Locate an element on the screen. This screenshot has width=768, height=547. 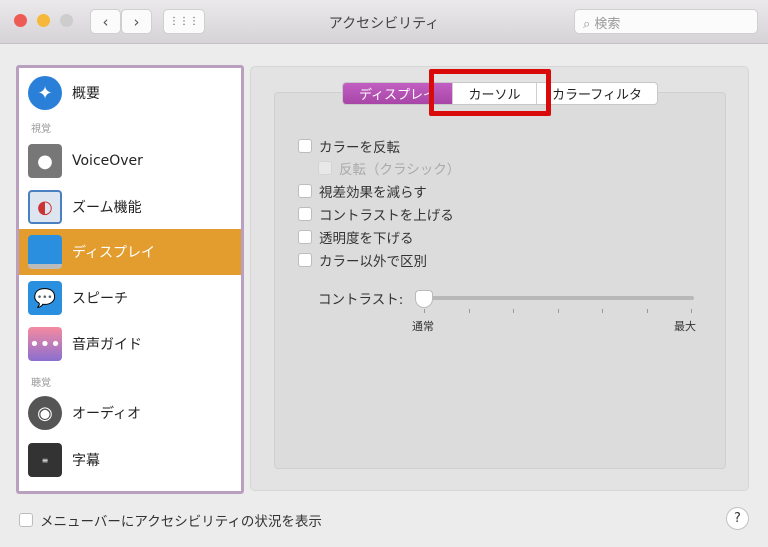
invert-colors-checkbox: カラーを反転 is located at coordinates (349, 146).